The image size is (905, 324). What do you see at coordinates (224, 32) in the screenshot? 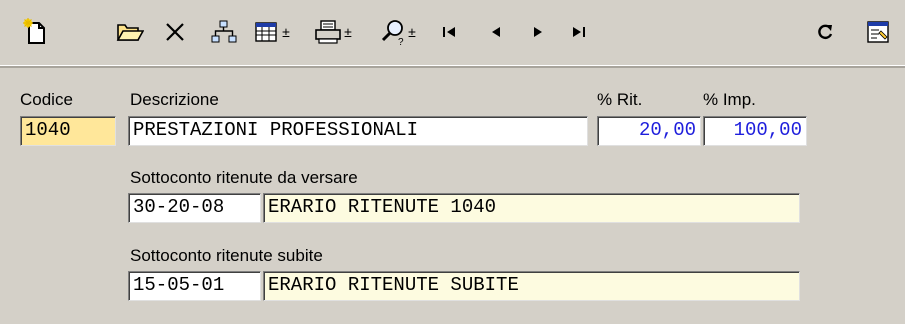
I see `hierarchy-icon` at bounding box center [224, 32].